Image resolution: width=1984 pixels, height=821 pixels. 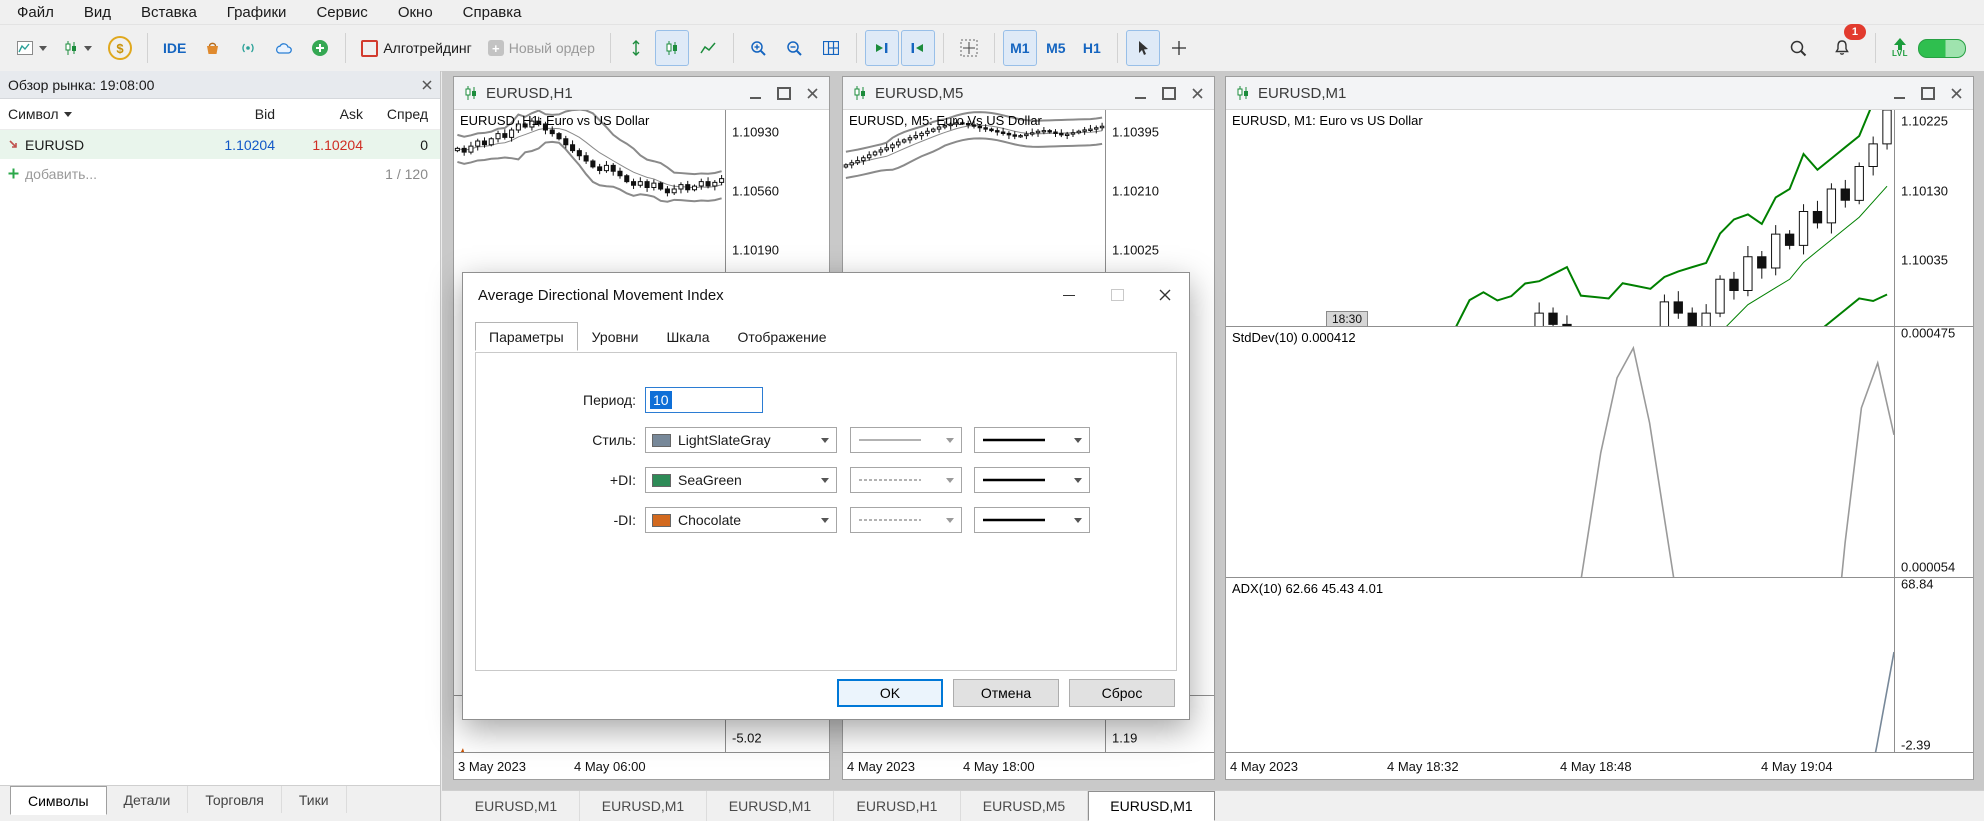 I want to click on reset-button: Сброс, so click(x=1122, y=693).